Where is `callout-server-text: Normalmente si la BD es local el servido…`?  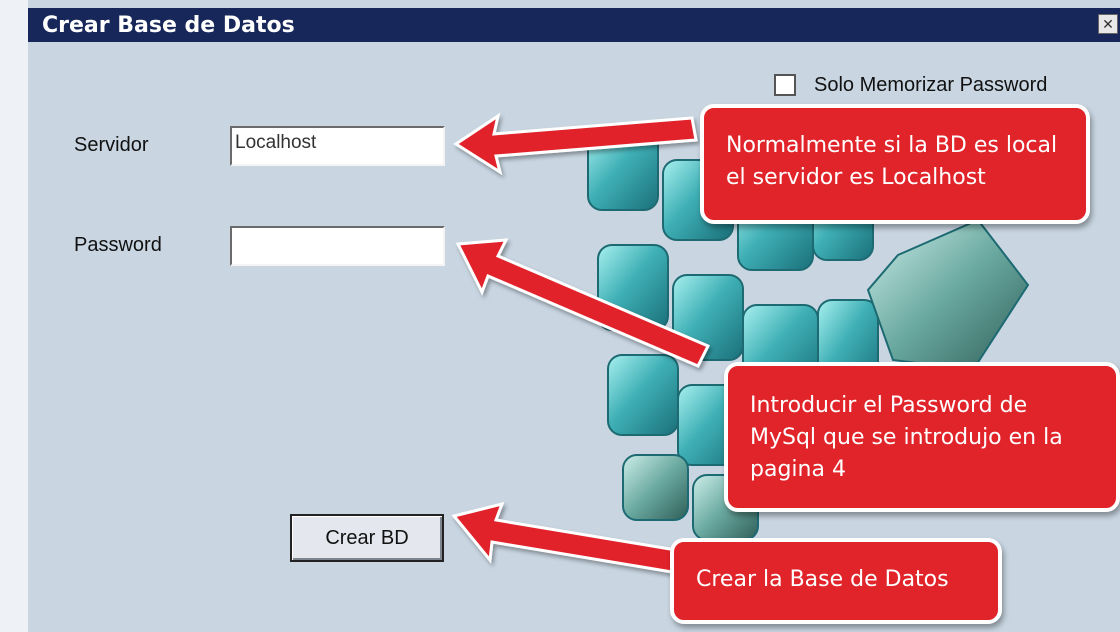 callout-server-text: Normalmente si la BD es local el servido… is located at coordinates (892, 161).